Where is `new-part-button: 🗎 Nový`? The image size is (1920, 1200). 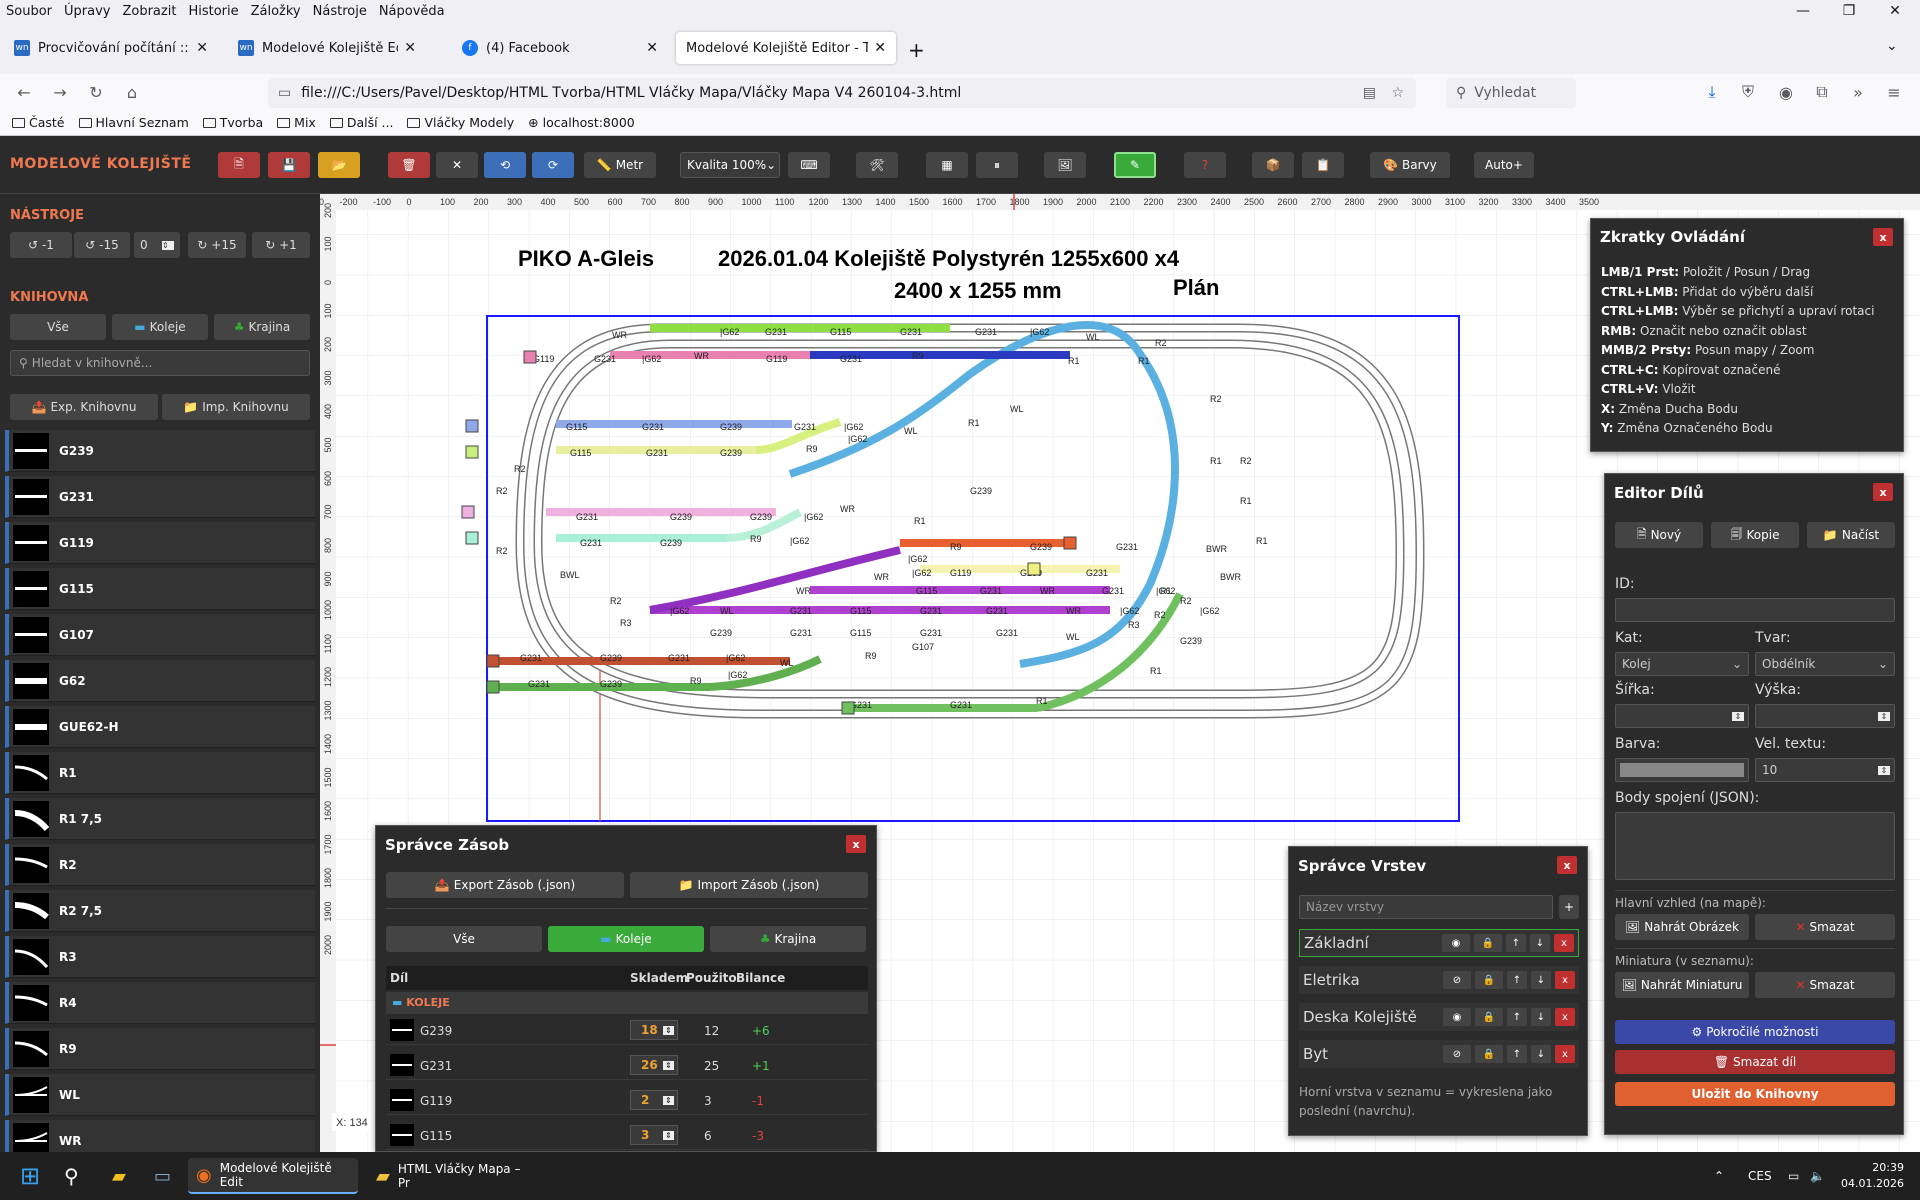
new-part-button: 🗎 Nový is located at coordinates (1659, 535).